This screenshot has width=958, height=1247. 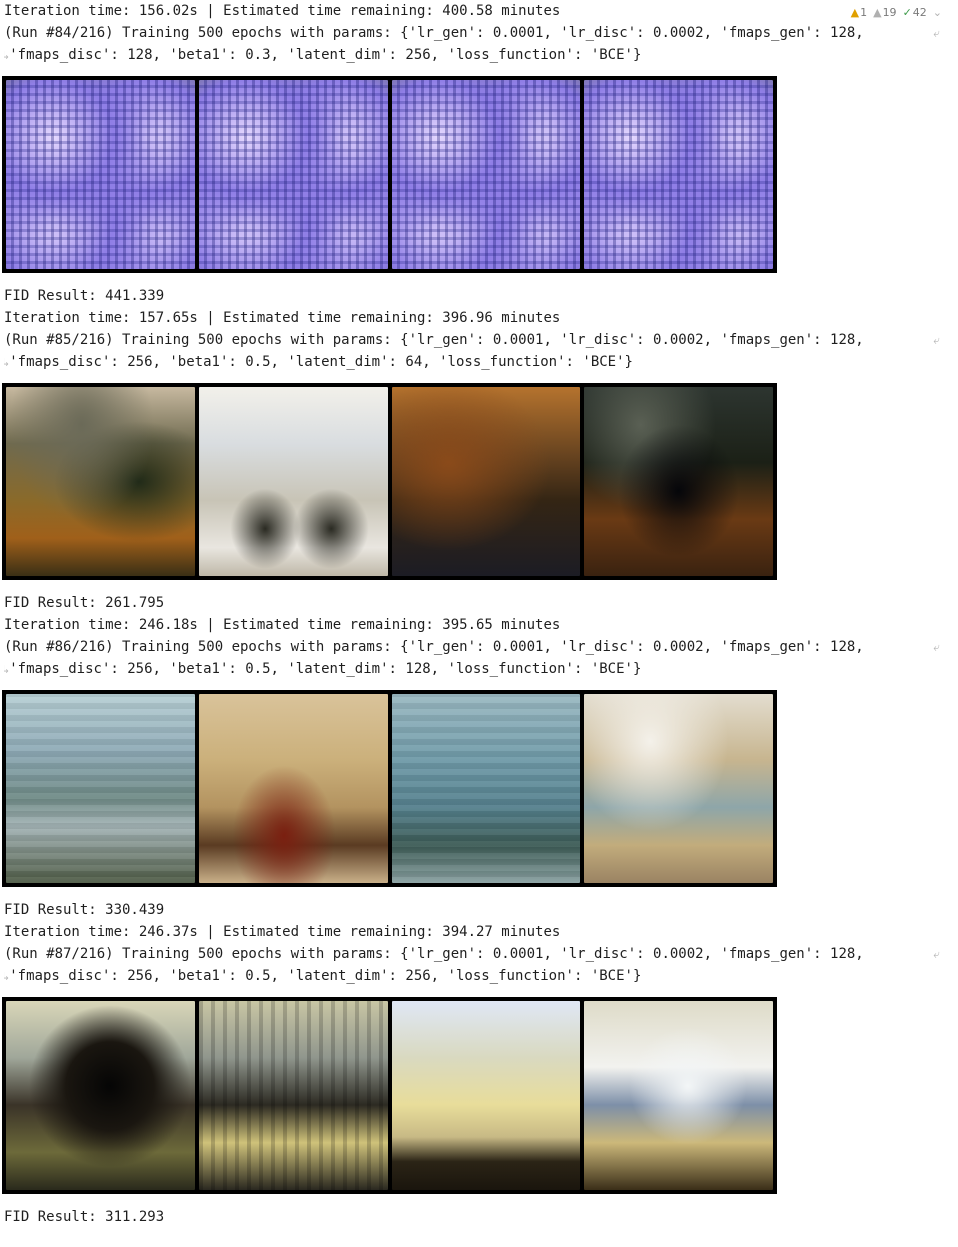 What do you see at coordinates (84, 296) in the screenshot?
I see `fid-result: FID Result: 441.339` at bounding box center [84, 296].